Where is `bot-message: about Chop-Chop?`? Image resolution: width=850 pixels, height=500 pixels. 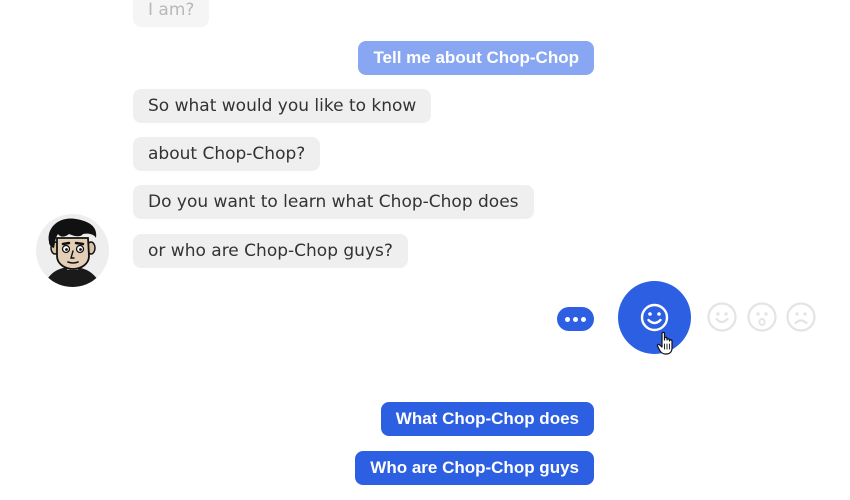
bot-message: about Chop-Chop? is located at coordinates (227, 154).